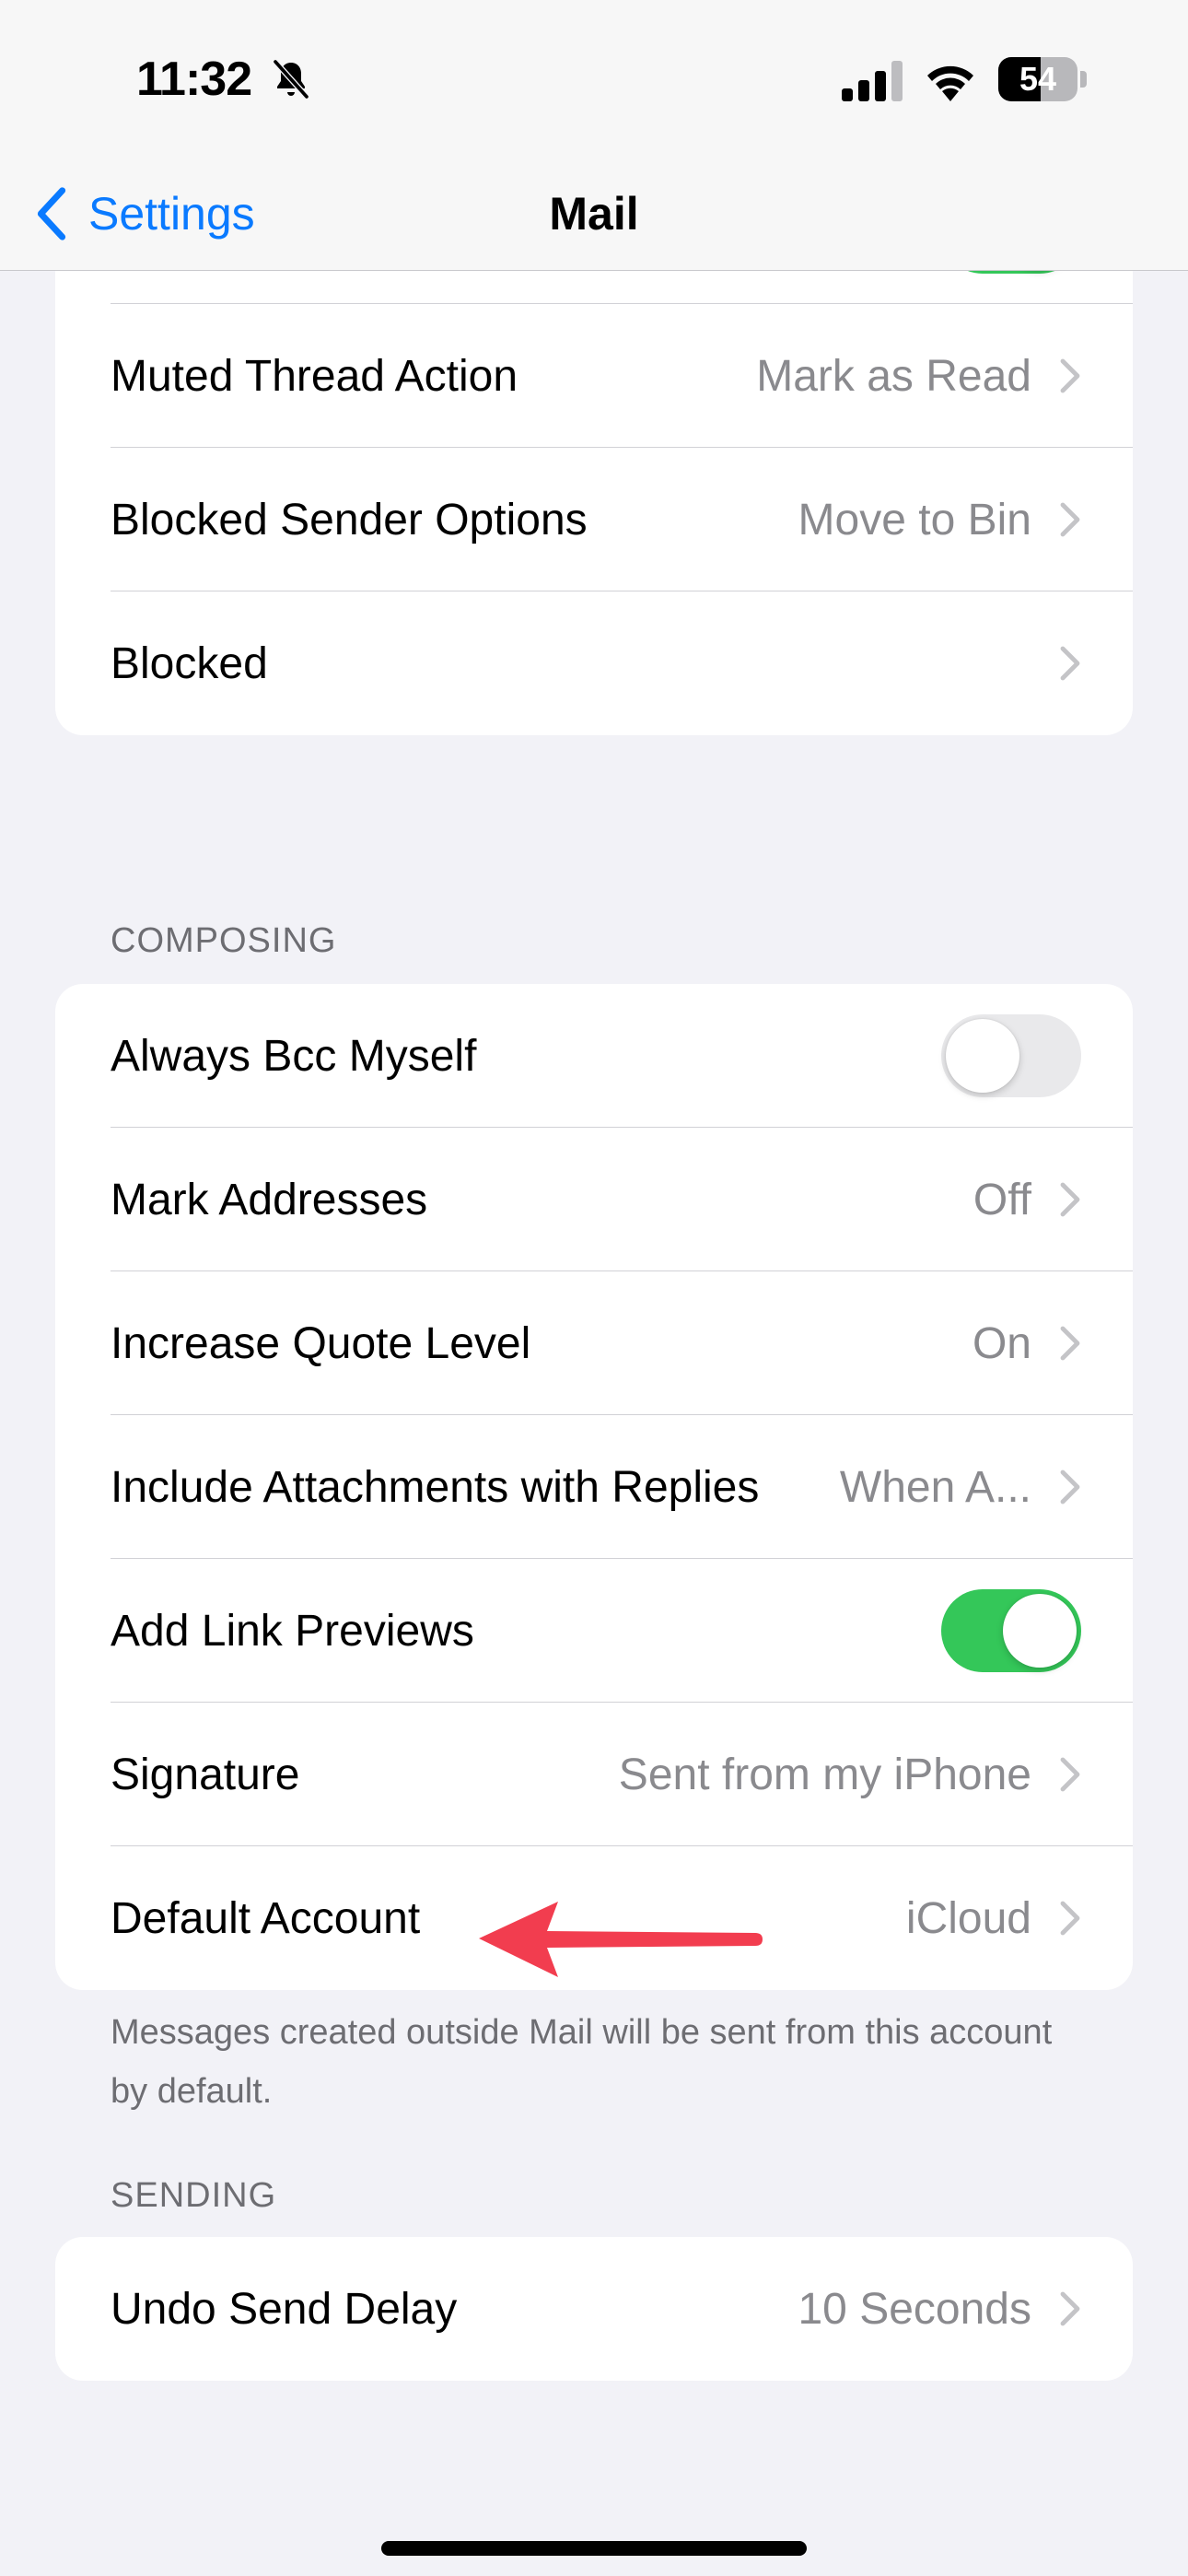  What do you see at coordinates (292, 1631) in the screenshot?
I see `row-label: Add Link Previews` at bounding box center [292, 1631].